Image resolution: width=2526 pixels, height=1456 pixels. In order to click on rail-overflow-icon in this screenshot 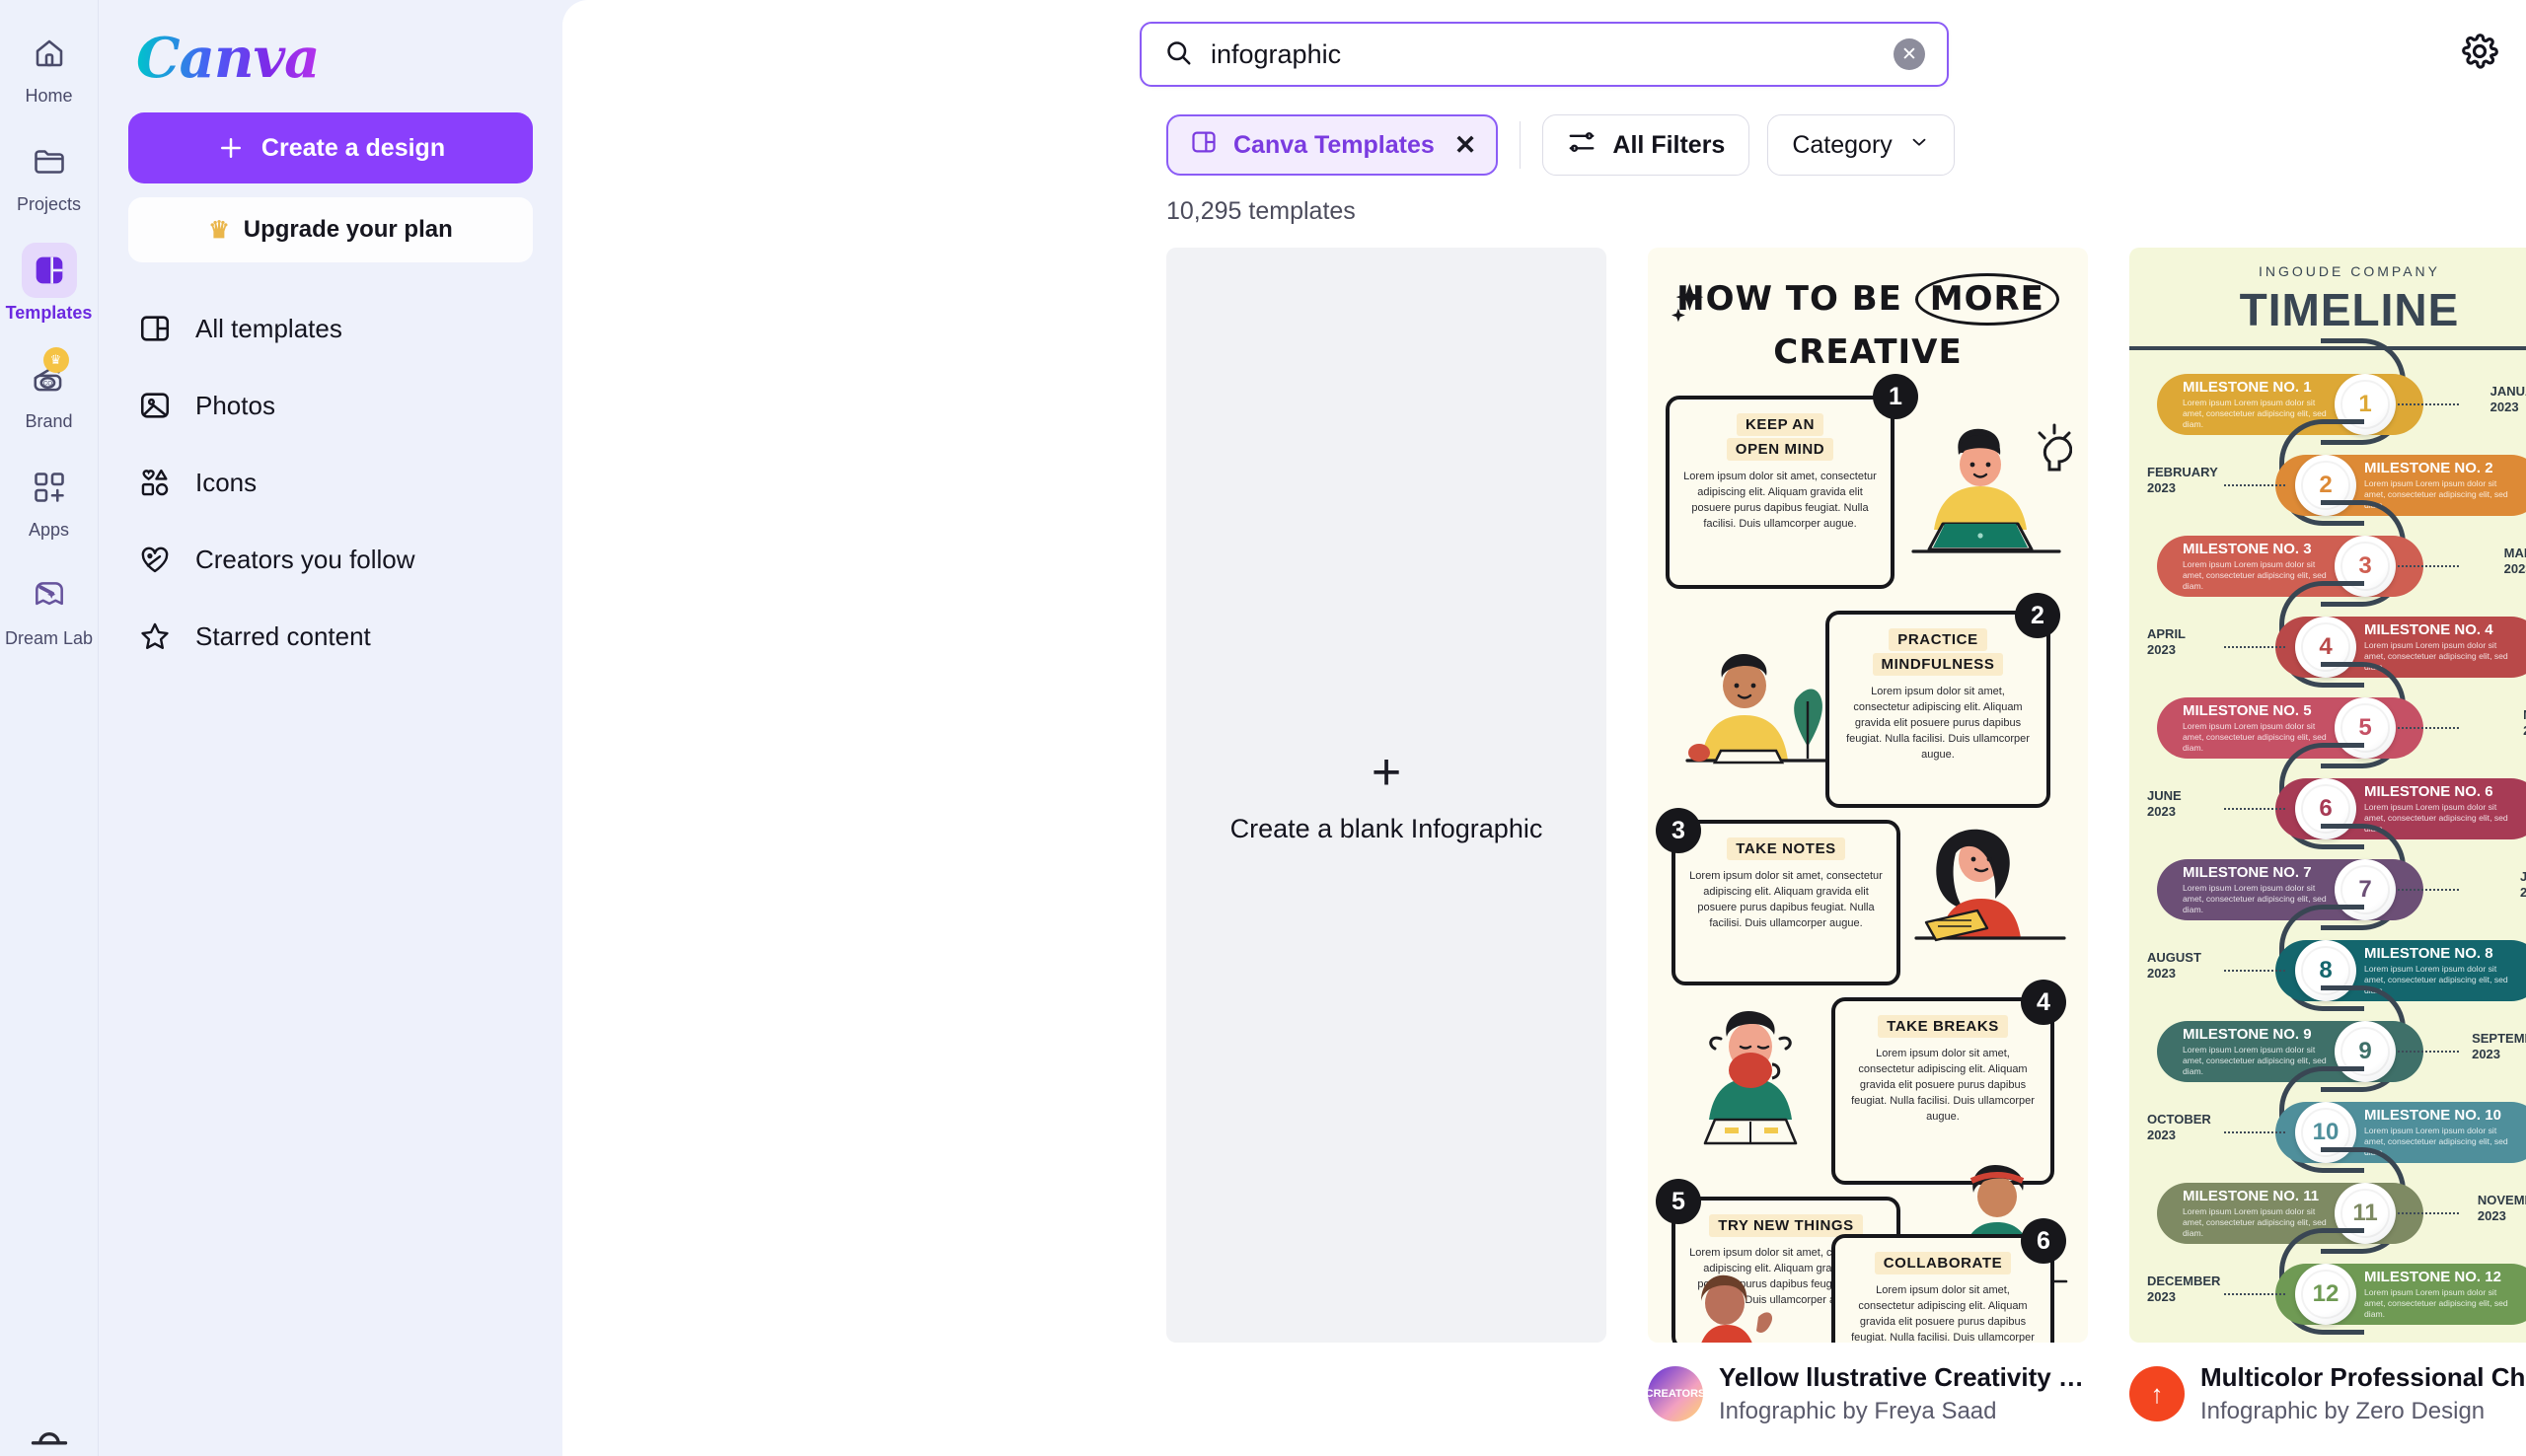, I will do `click(49, 1438)`.